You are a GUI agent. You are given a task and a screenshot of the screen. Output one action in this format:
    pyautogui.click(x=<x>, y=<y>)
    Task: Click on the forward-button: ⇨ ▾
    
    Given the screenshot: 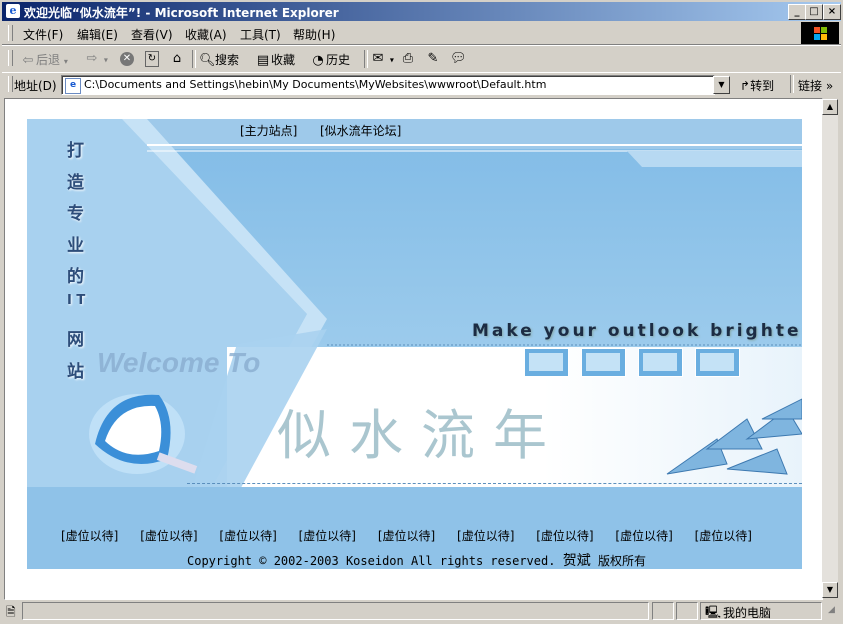 What is the action you would take?
    pyautogui.click(x=96, y=59)
    